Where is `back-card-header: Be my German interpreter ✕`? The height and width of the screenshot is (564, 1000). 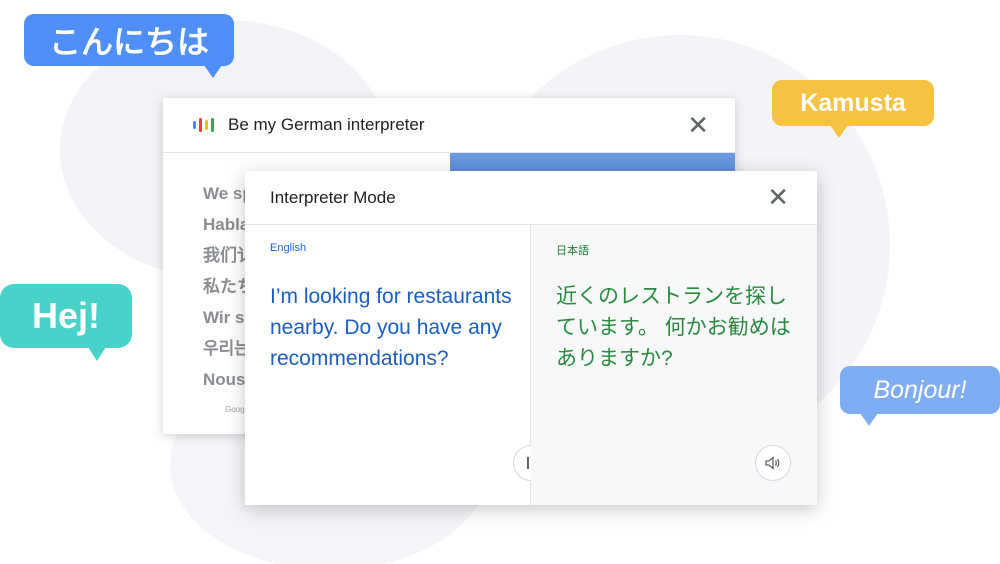 back-card-header: Be my German interpreter ✕ is located at coordinates (449, 125).